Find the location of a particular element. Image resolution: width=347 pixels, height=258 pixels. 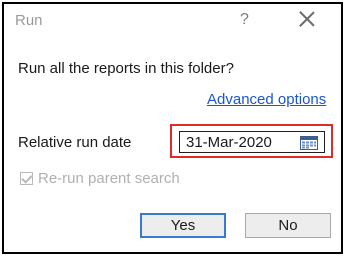

rerun-parent-search-checkbox is located at coordinates (26, 178).